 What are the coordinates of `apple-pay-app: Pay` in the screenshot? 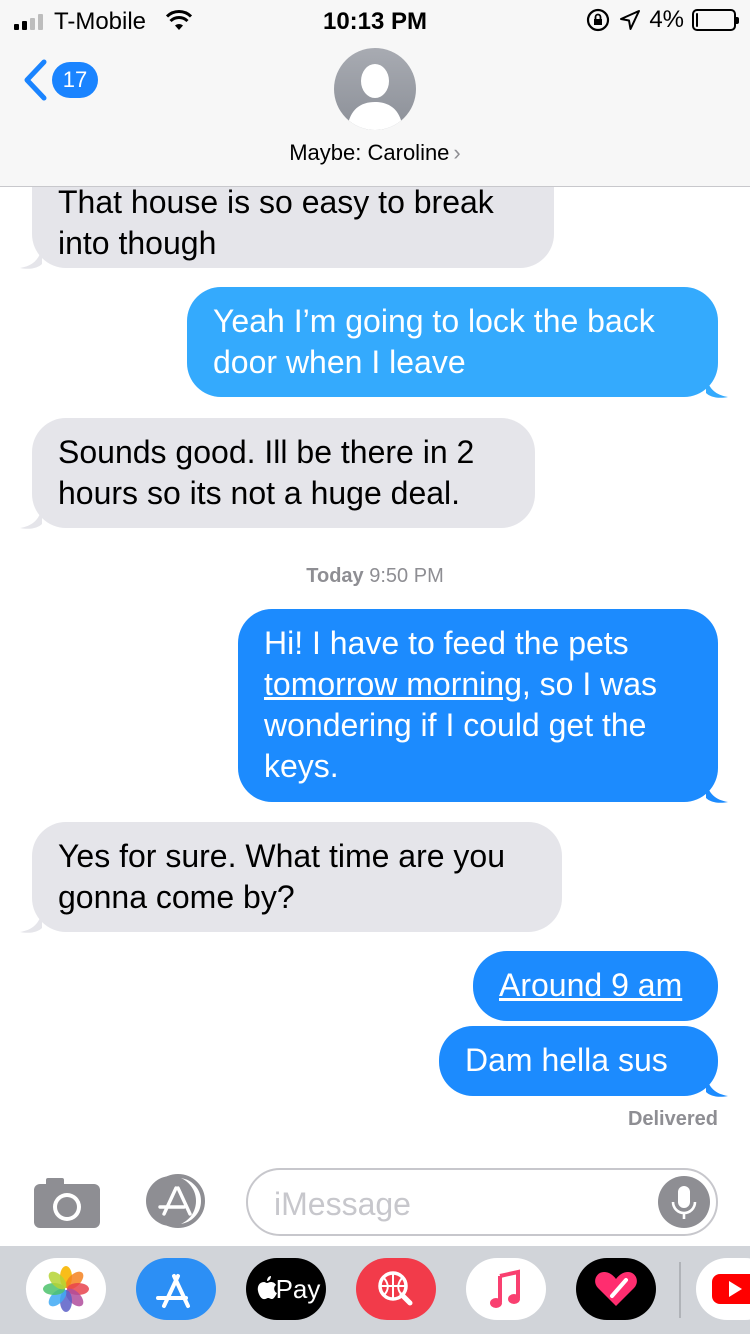 It's located at (286, 1289).